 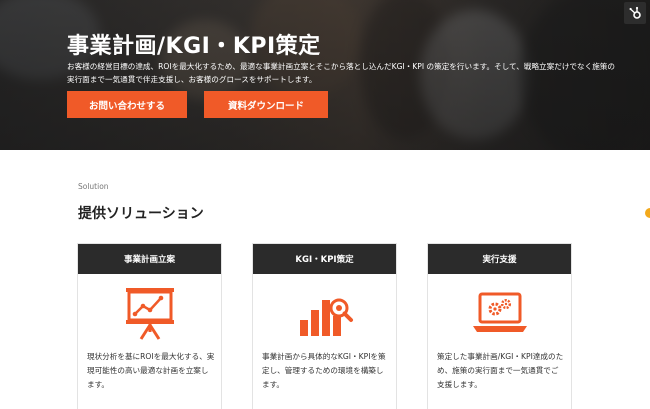 I want to click on card-description: 現状分析を基にROIを最大化する、実現可能性の高い最適な計画を立案します。, so click(x=151, y=370).